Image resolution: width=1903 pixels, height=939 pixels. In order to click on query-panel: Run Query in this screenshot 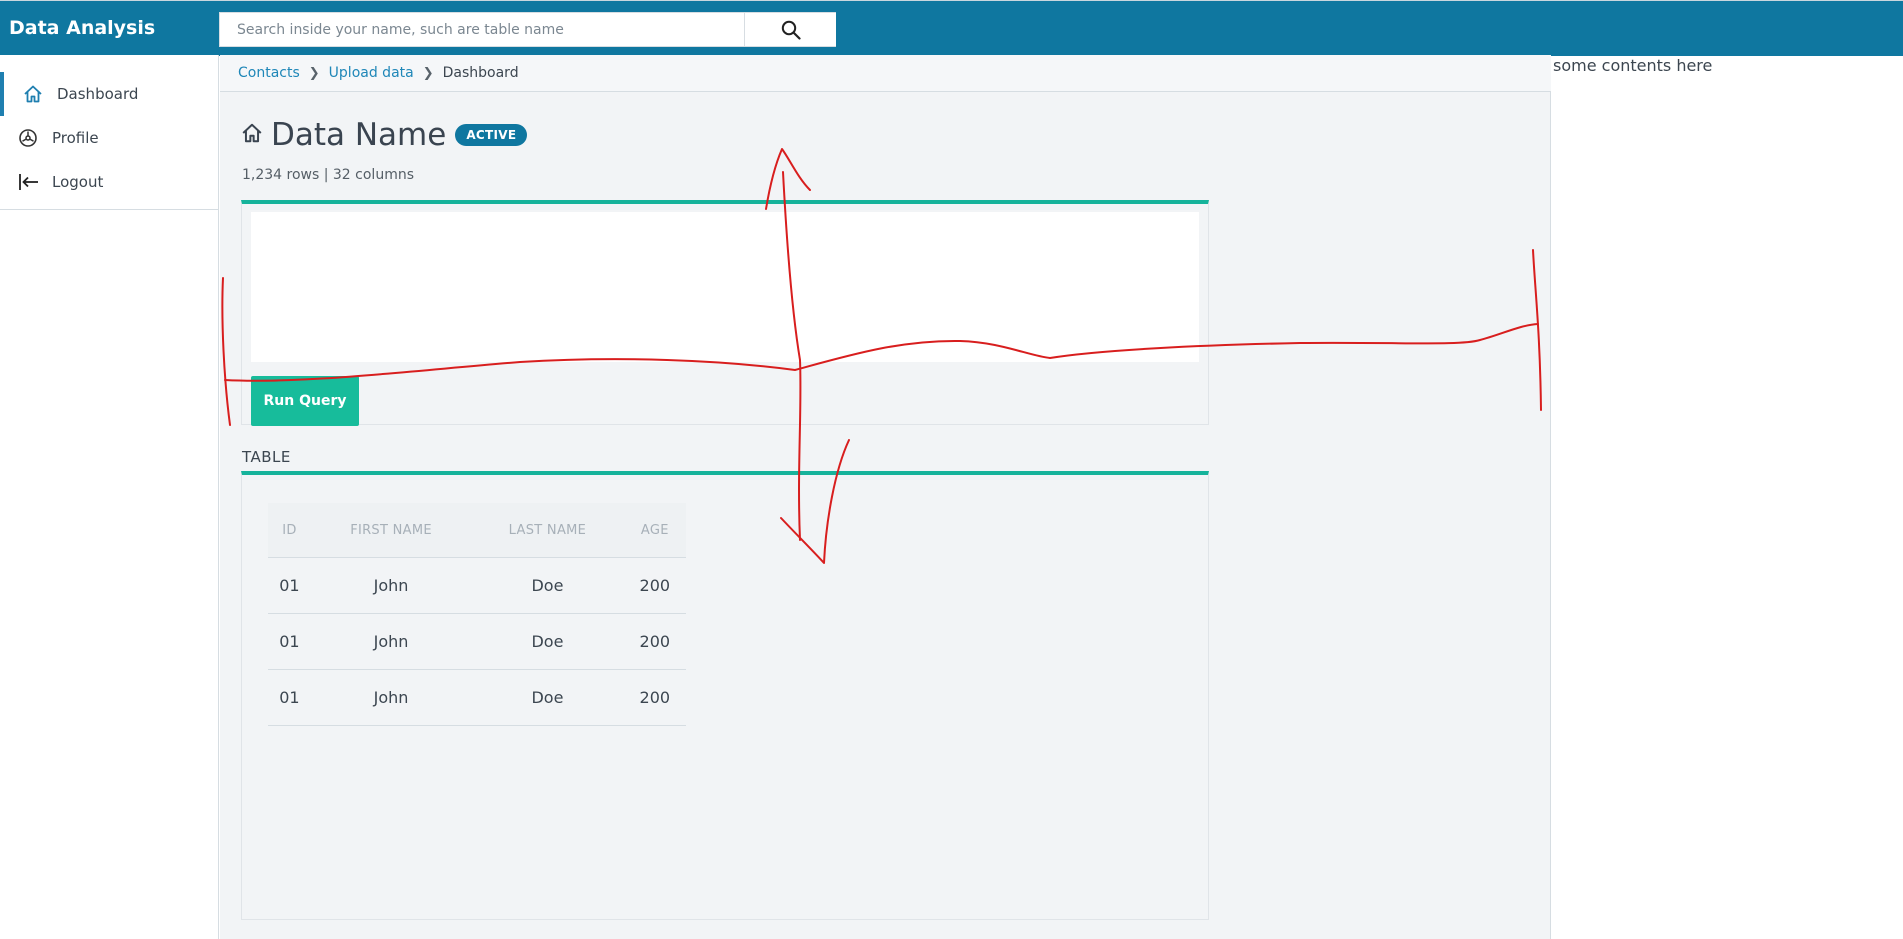, I will do `click(725, 313)`.